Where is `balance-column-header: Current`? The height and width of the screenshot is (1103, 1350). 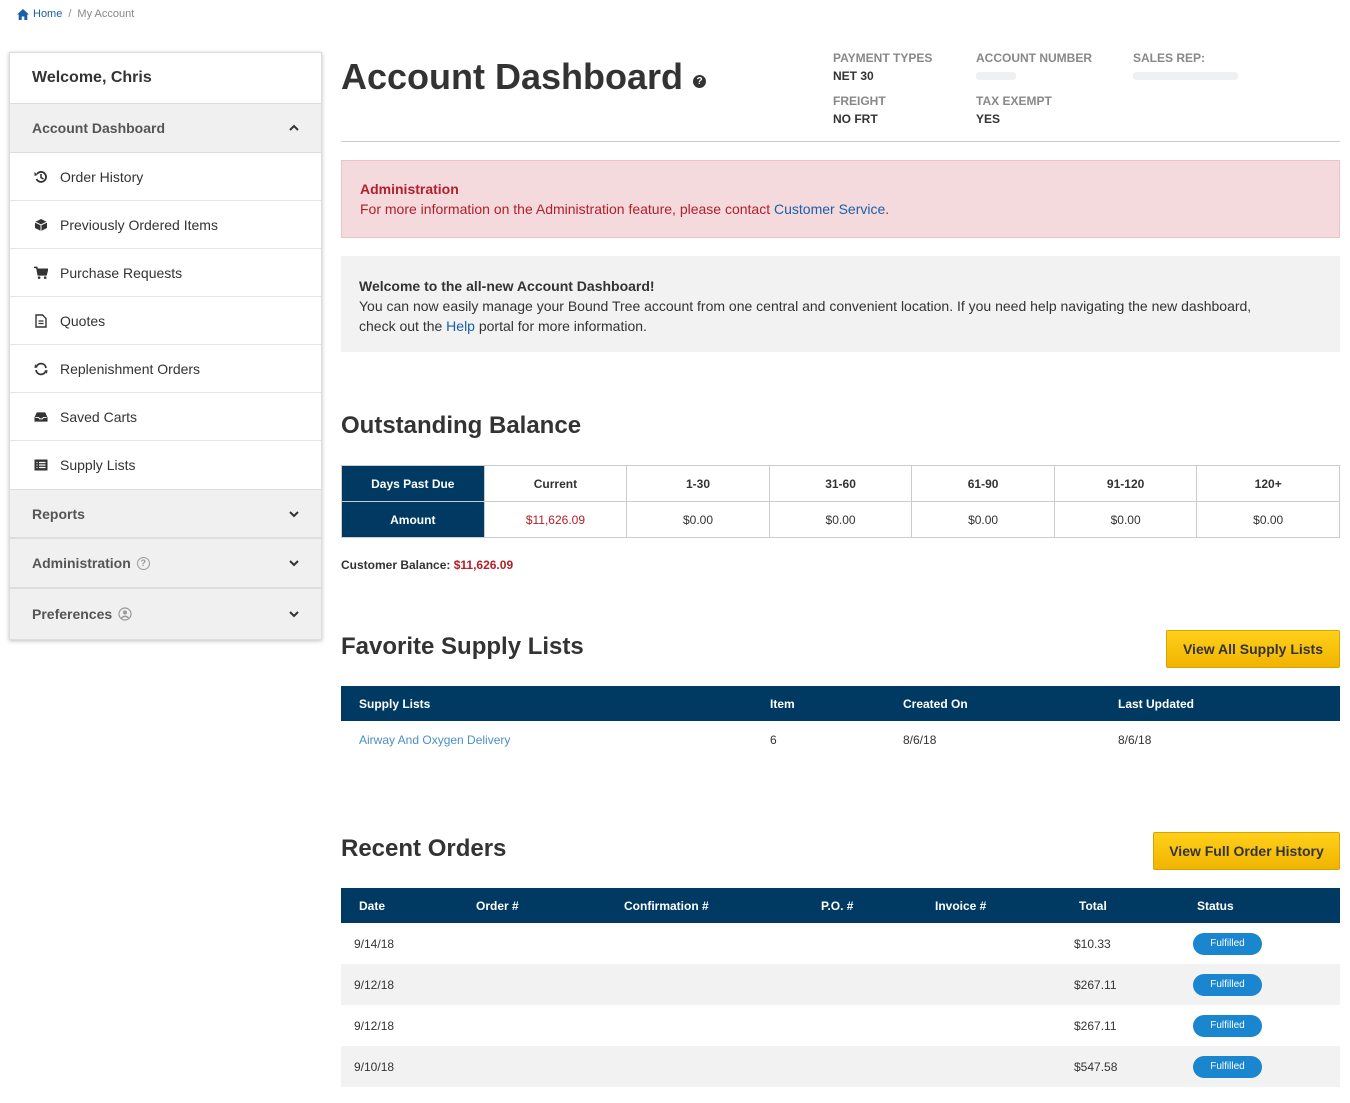 balance-column-header: Current is located at coordinates (555, 483).